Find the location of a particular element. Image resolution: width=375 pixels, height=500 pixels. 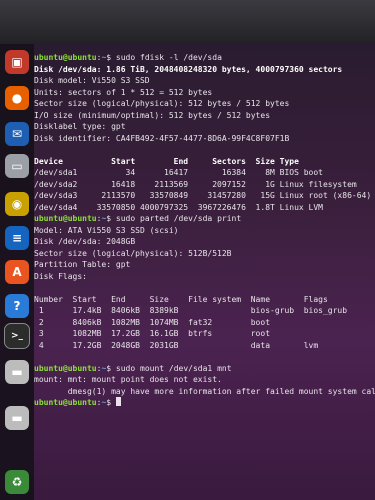

output-line: Disk /dev/sda: 2048GB is located at coordinates (85, 241).